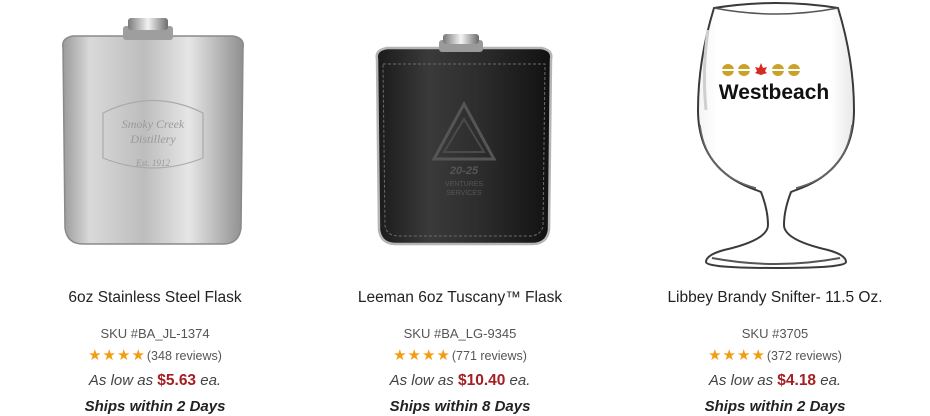 This screenshot has height=416, width=930. What do you see at coordinates (464, 184) in the screenshot?
I see `engraving-line2: VENTURES` at bounding box center [464, 184].